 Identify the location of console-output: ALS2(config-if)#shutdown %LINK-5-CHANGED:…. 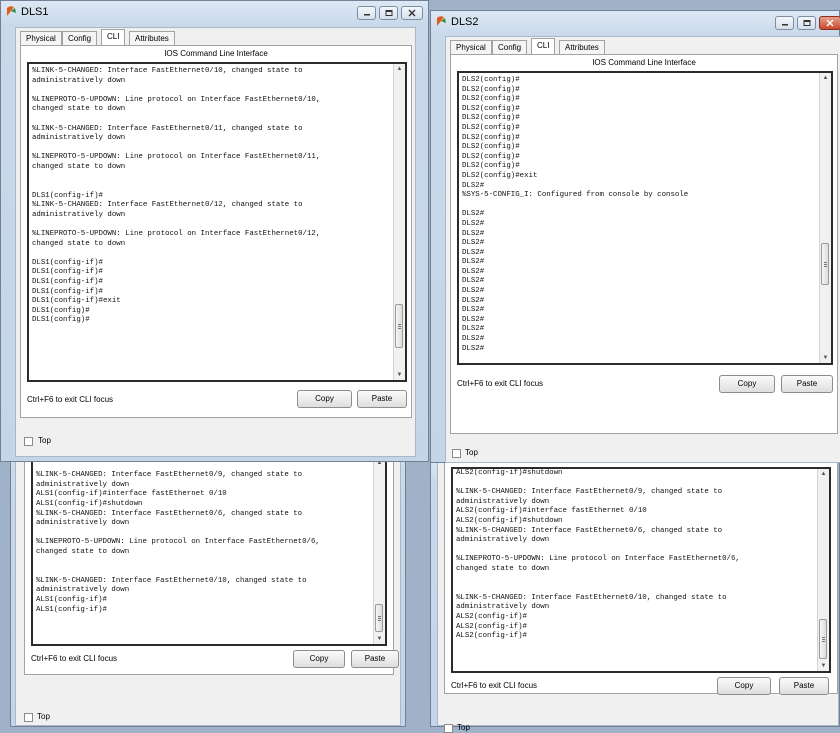
(635, 569).